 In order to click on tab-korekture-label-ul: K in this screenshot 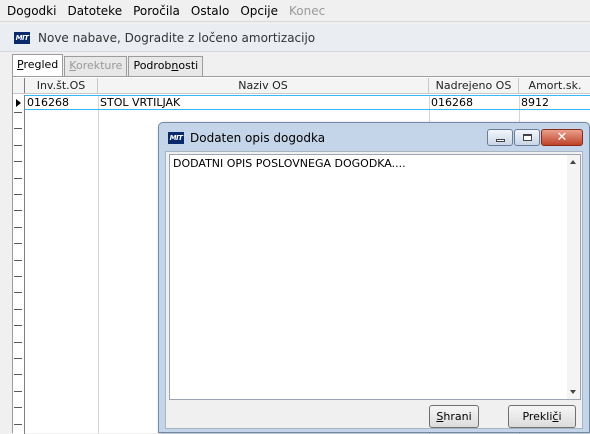, I will do `click(72, 65)`.